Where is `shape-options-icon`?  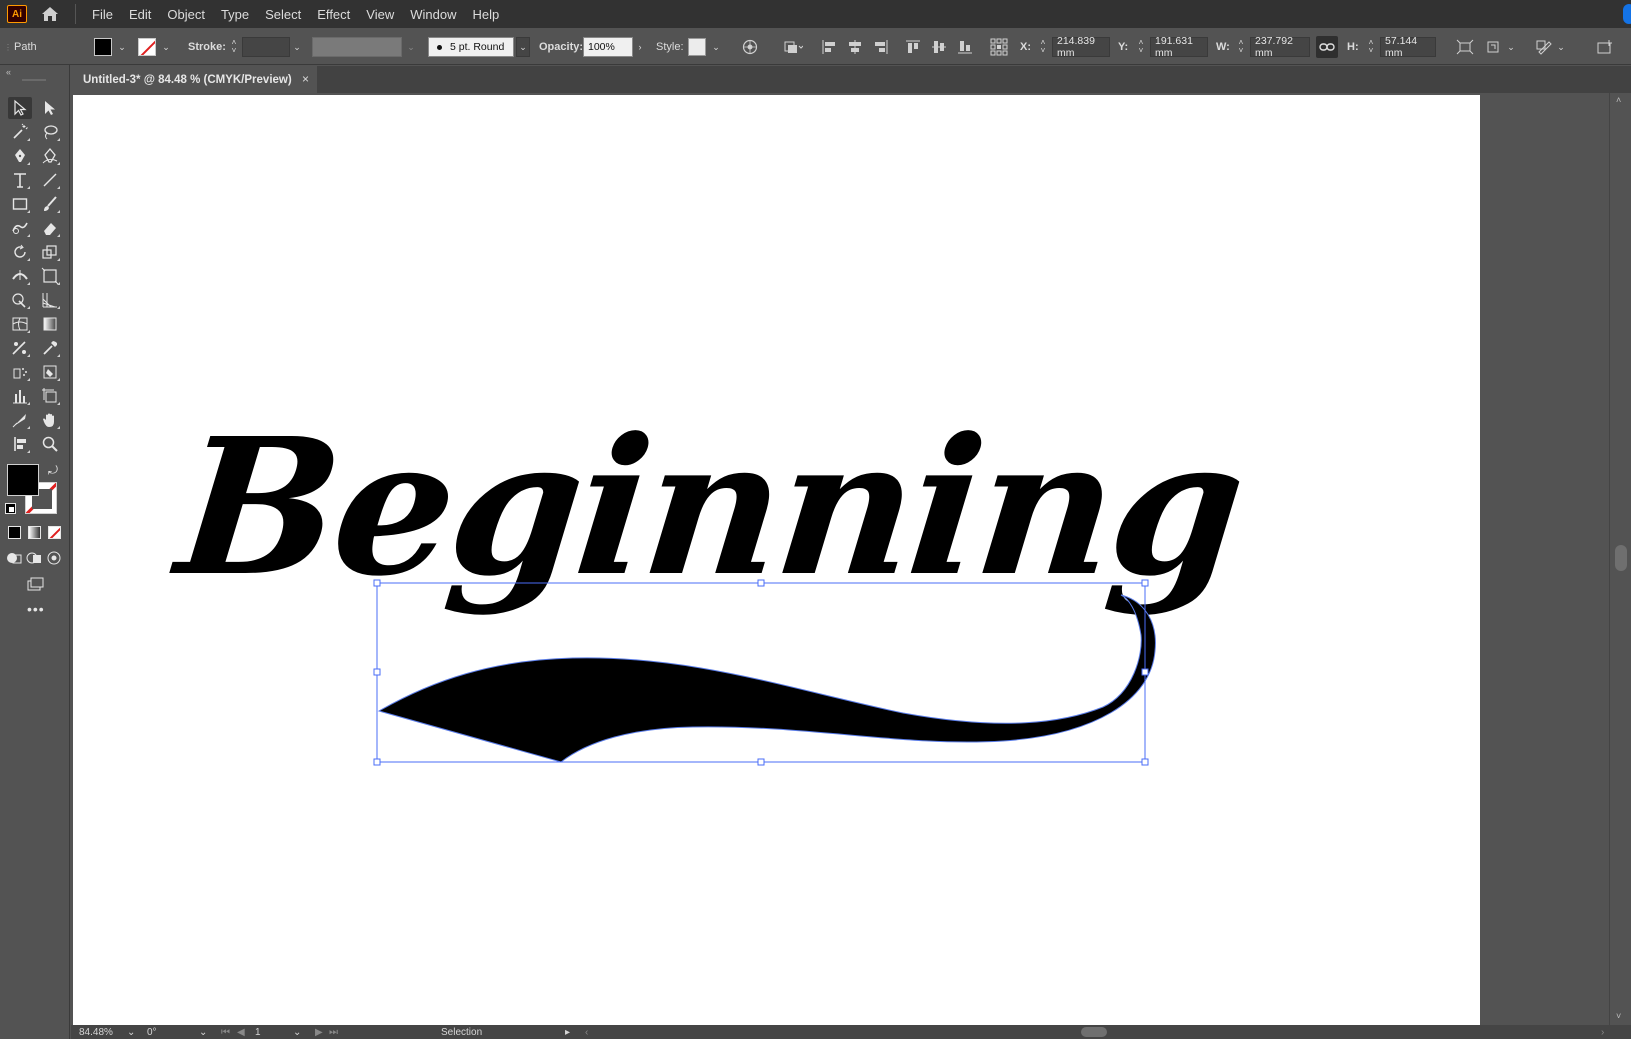 shape-options-icon is located at coordinates (1495, 47).